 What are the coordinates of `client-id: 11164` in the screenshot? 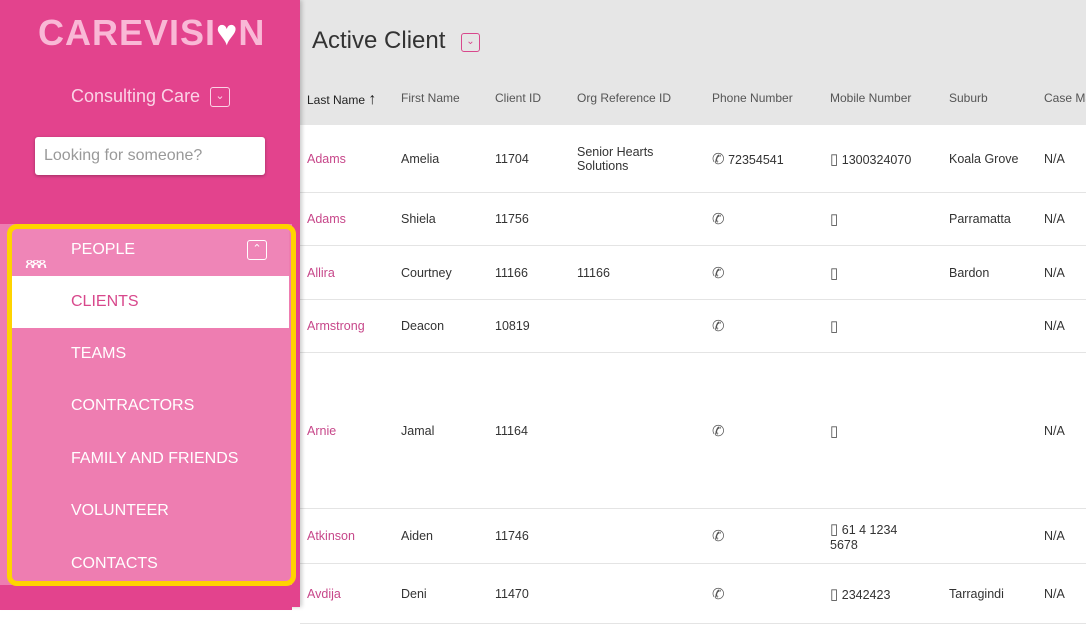 It's located at (511, 430).